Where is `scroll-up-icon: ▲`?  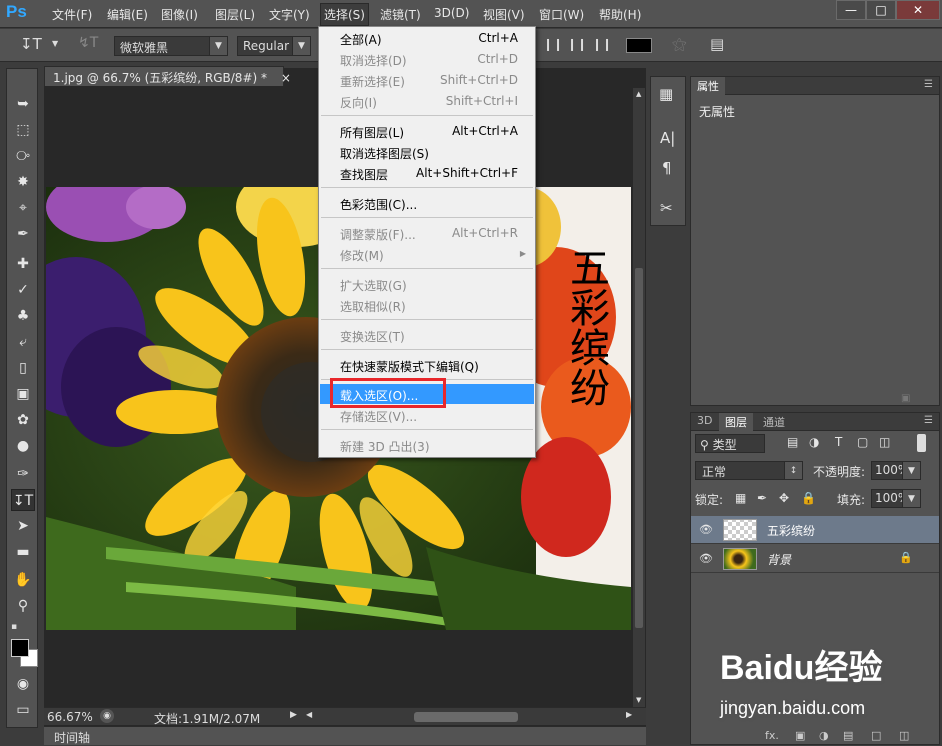 scroll-up-icon: ▲ is located at coordinates (638, 94).